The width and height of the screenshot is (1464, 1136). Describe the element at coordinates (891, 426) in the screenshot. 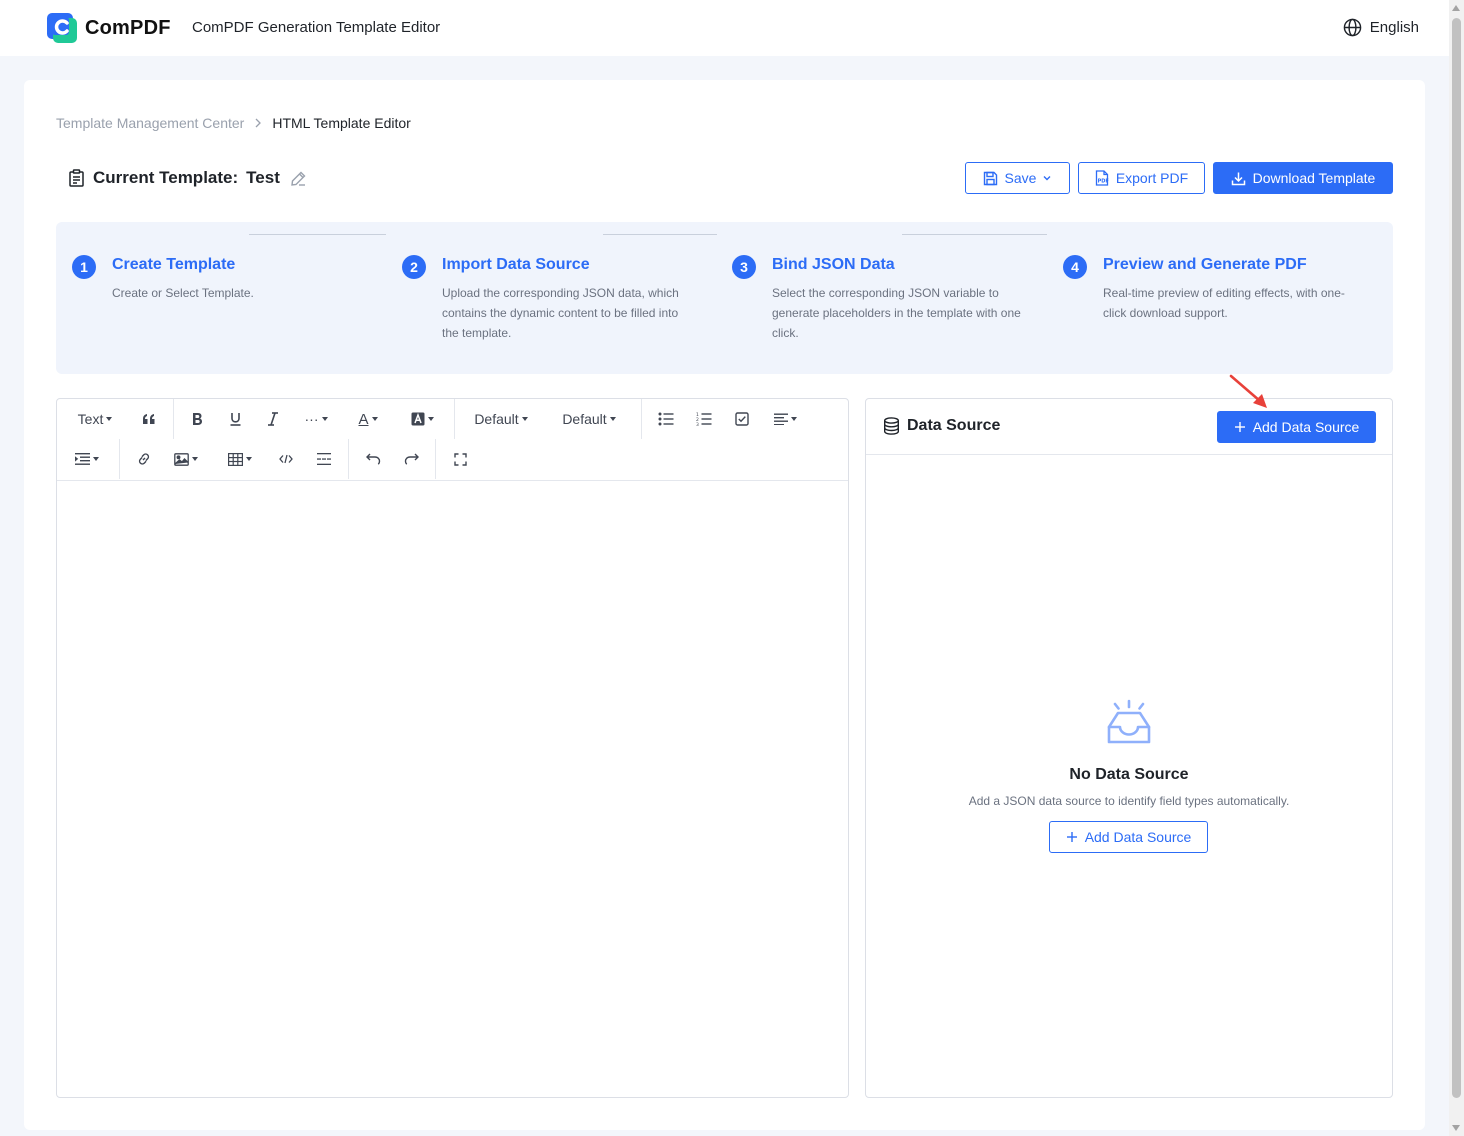

I see `database-icon` at that location.